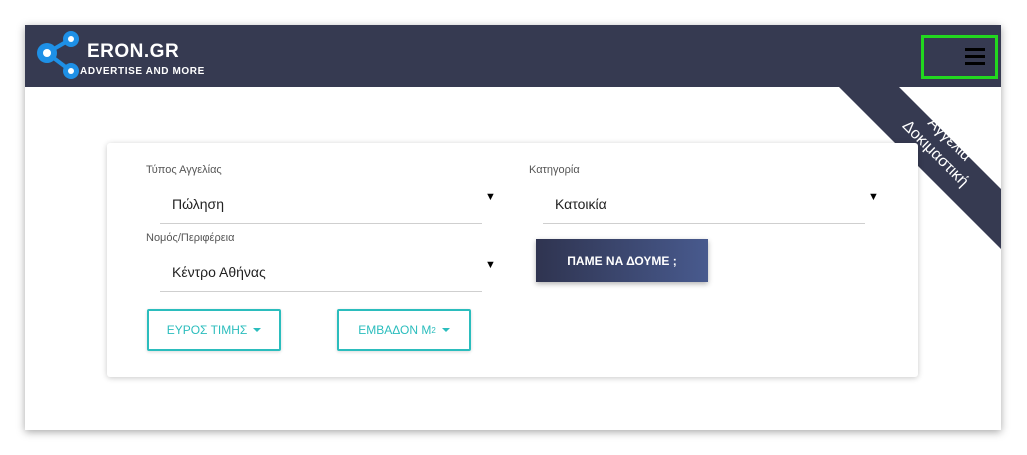 The width and height of the screenshot is (1027, 455). What do you see at coordinates (321, 206) in the screenshot?
I see `type-select: Πώληση` at bounding box center [321, 206].